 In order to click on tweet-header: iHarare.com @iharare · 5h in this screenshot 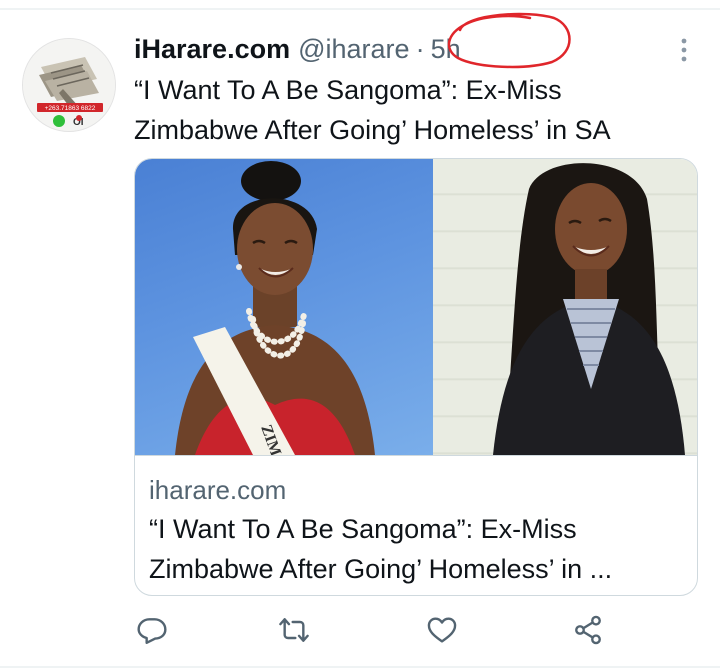, I will do `click(297, 49)`.